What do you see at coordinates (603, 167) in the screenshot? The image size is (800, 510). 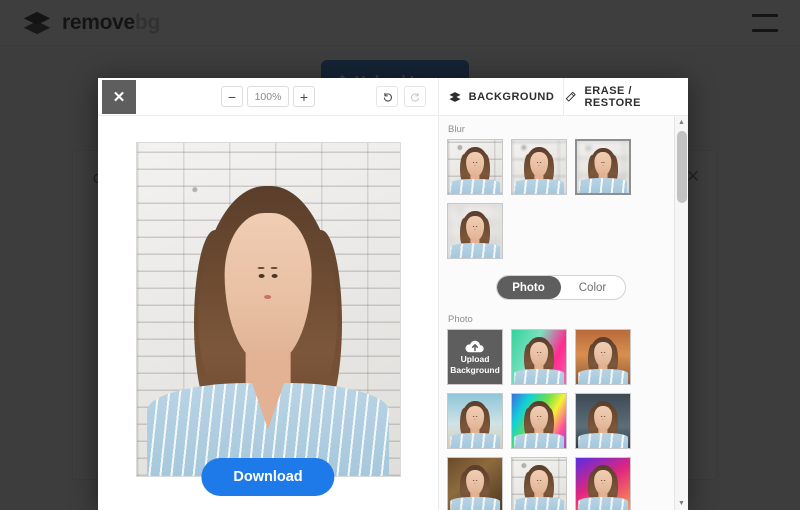 I see `blur-option-medium` at bounding box center [603, 167].